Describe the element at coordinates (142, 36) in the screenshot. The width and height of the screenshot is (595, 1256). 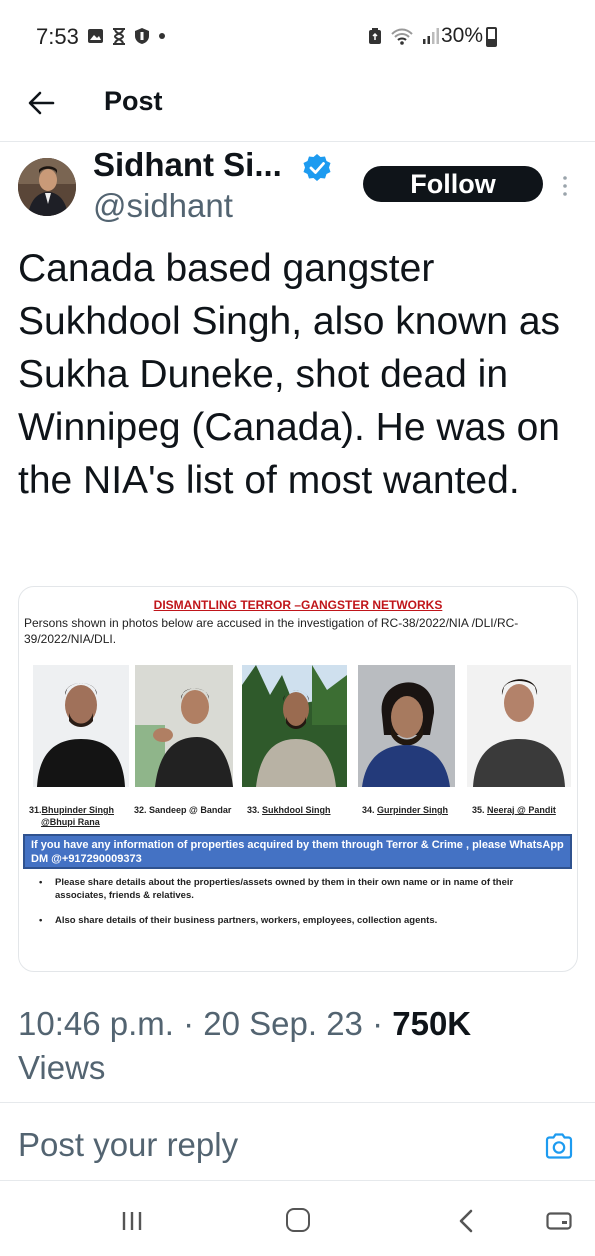
I see `shield-icon` at that location.